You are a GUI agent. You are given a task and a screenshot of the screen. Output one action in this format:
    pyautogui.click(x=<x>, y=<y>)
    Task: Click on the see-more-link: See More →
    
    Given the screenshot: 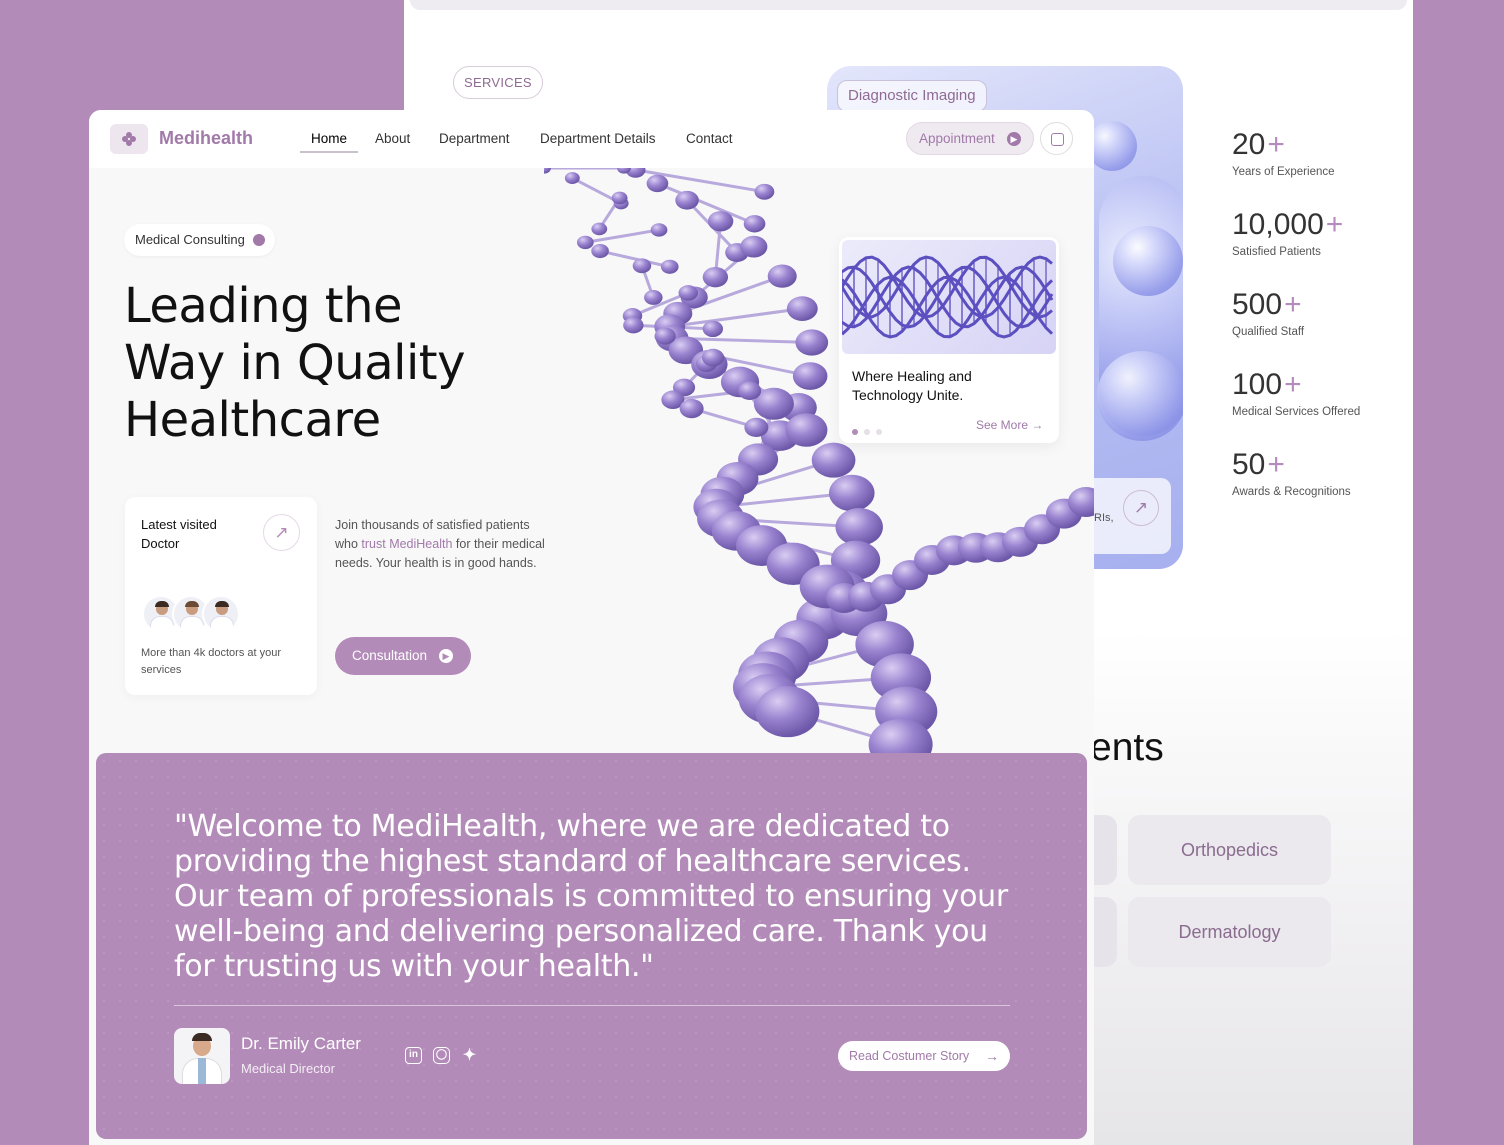 What is the action you would take?
    pyautogui.click(x=1009, y=425)
    